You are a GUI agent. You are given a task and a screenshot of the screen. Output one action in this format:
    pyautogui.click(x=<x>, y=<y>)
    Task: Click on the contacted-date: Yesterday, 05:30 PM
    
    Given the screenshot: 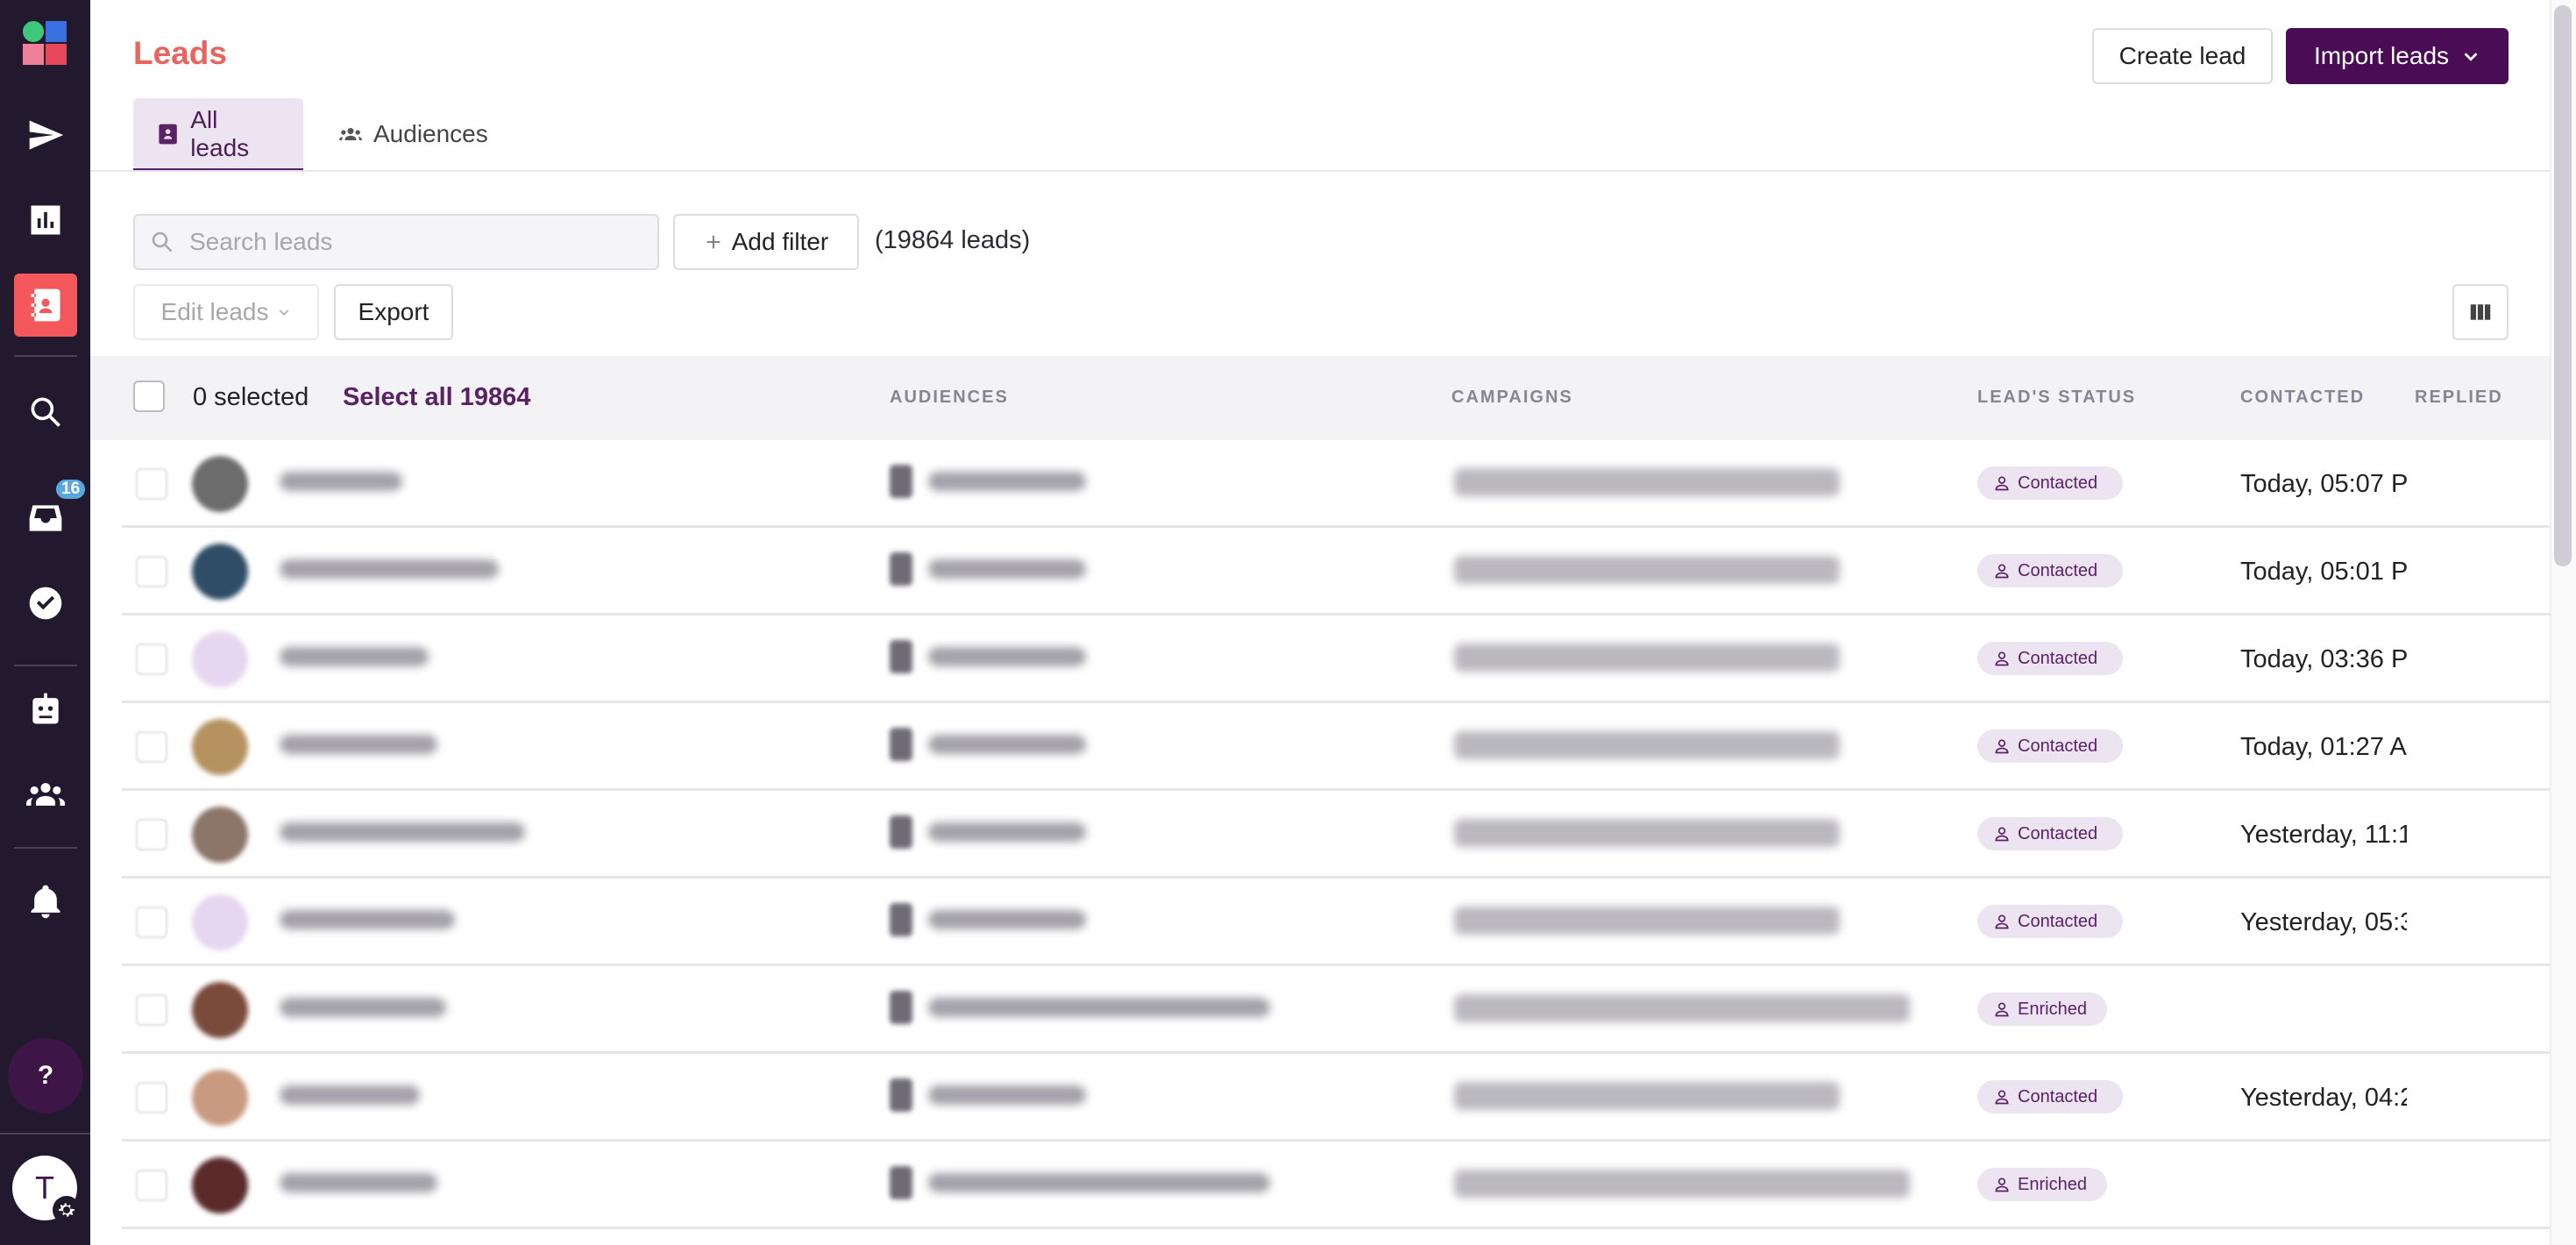 What is the action you would take?
    pyautogui.click(x=2323, y=922)
    